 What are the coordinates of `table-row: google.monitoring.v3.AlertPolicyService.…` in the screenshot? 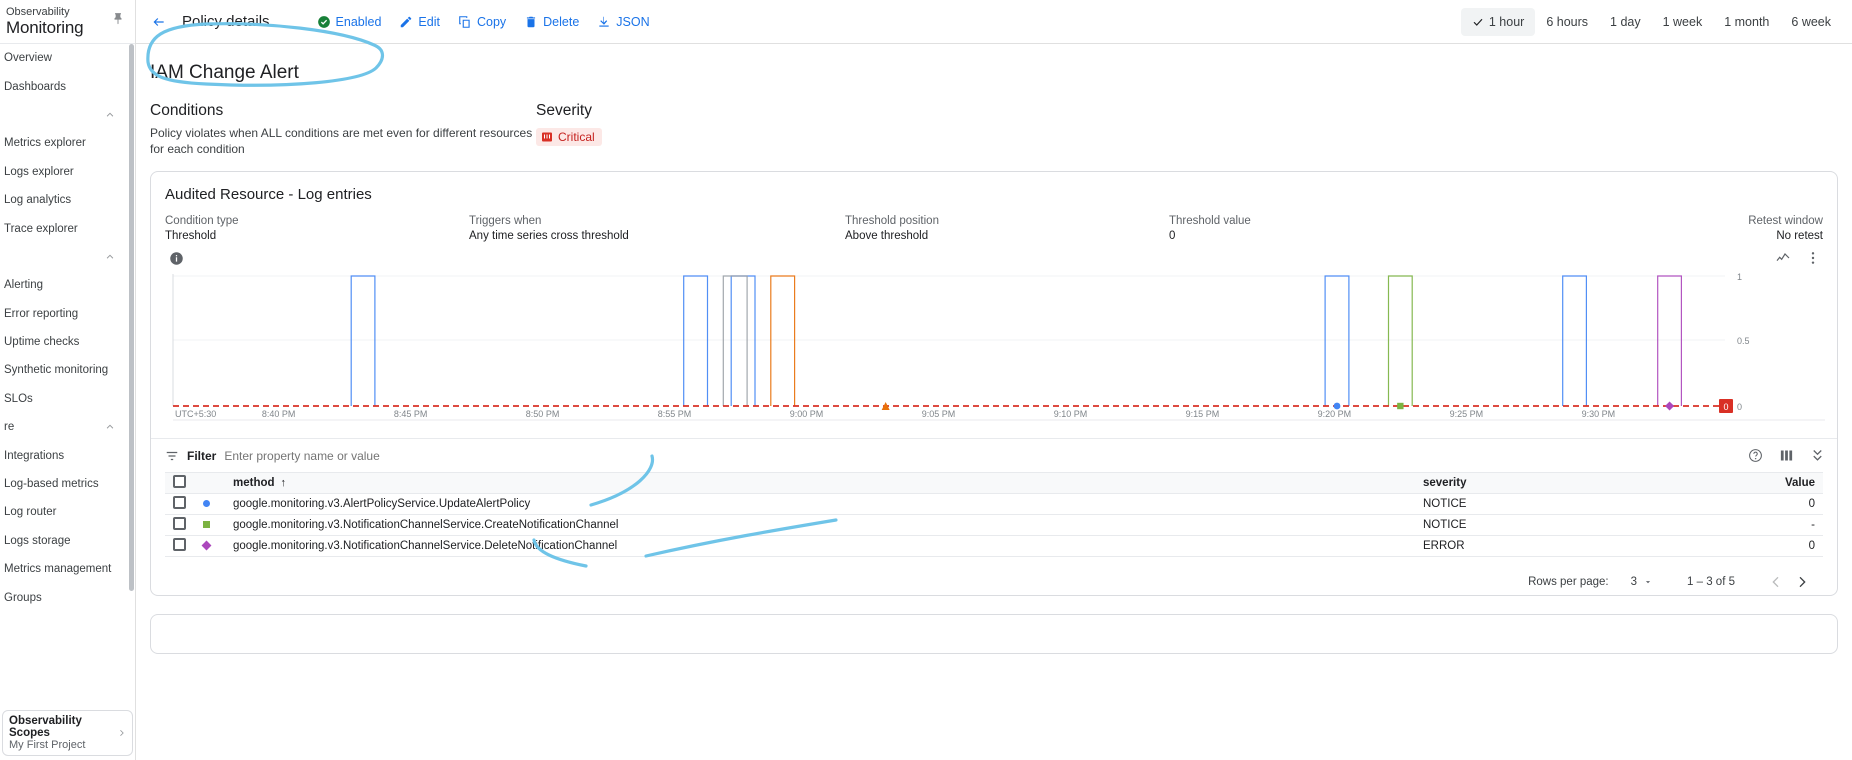 It's located at (994, 504).